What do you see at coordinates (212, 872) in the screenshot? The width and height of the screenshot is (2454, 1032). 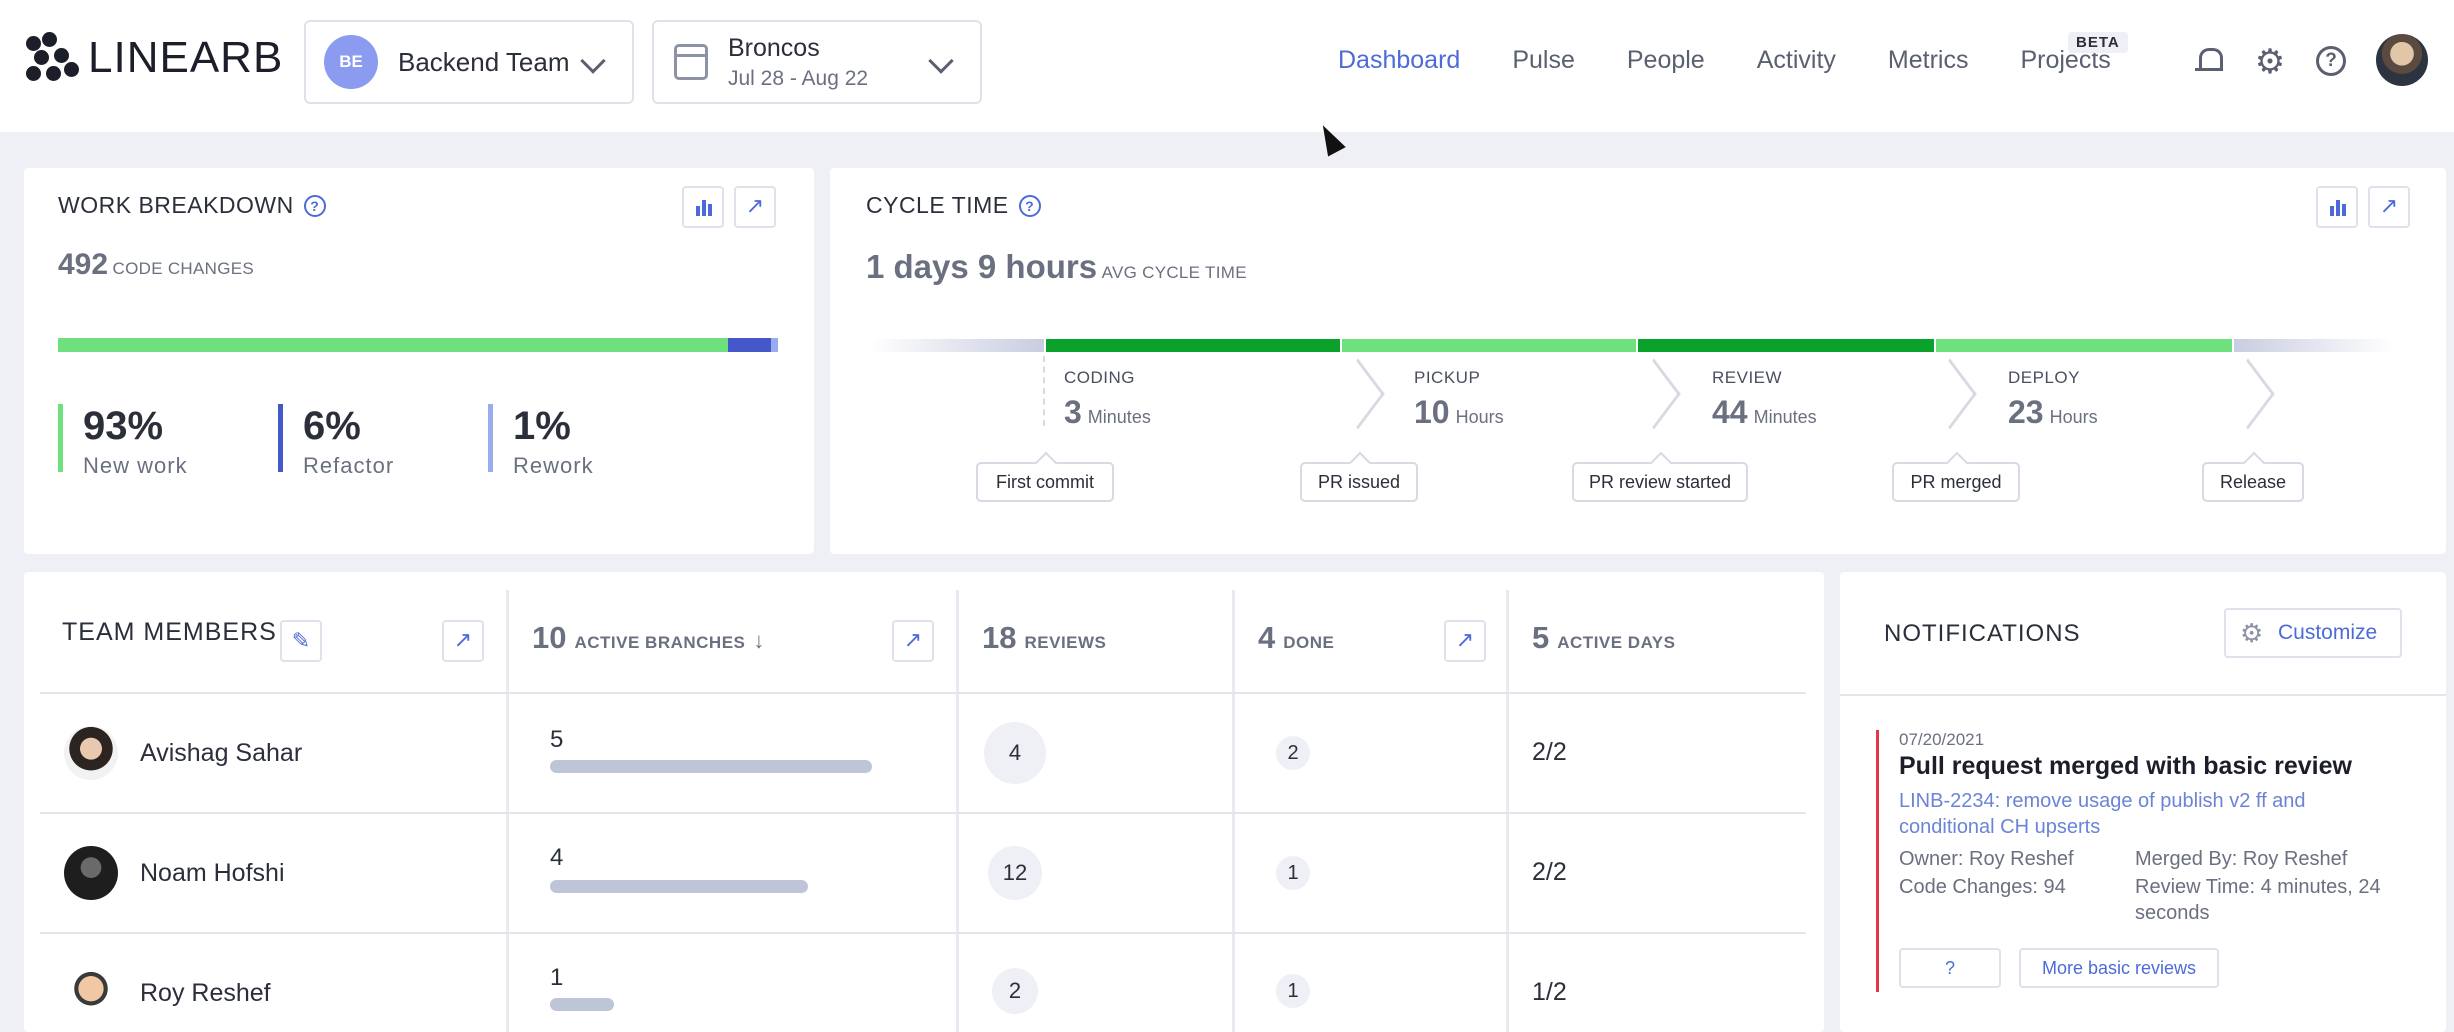 I see `member-name: Noam Hofshi` at bounding box center [212, 872].